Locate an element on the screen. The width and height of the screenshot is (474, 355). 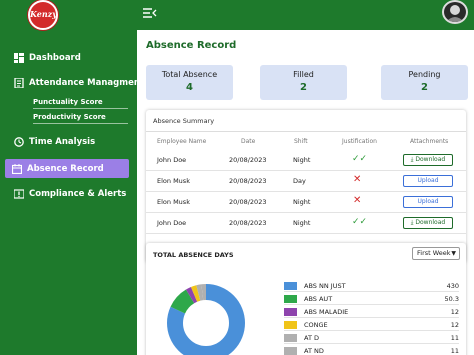
alert-icon is located at coordinates (19, 194).